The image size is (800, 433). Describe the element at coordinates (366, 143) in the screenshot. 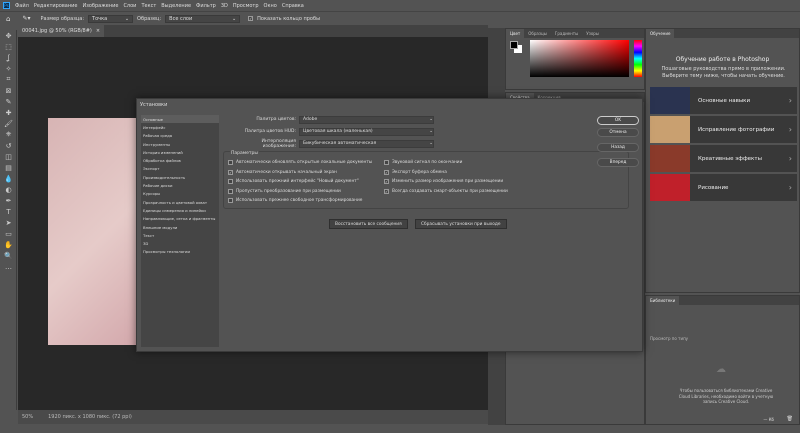

I see `field-dropdown: Бикубическая автоматическая ⌄` at that location.